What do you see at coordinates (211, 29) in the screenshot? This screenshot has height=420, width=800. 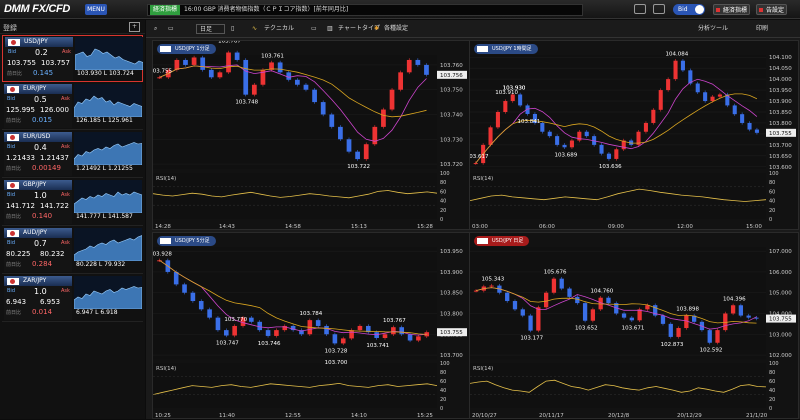 I see `period-select: 日足` at bounding box center [211, 29].